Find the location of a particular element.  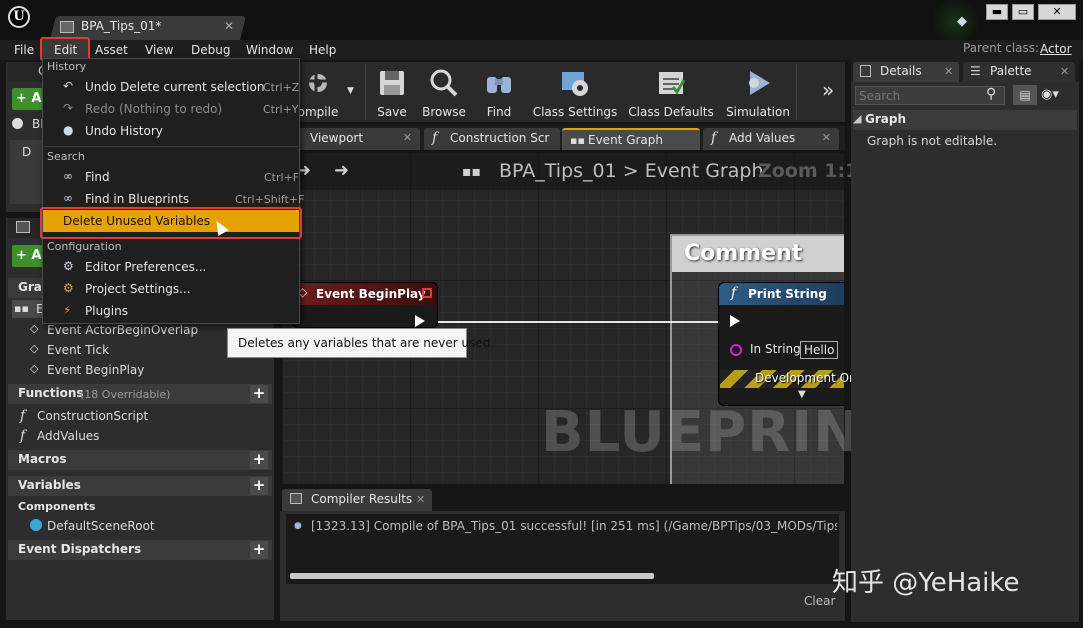

binoculars-icon is located at coordinates (499, 85).